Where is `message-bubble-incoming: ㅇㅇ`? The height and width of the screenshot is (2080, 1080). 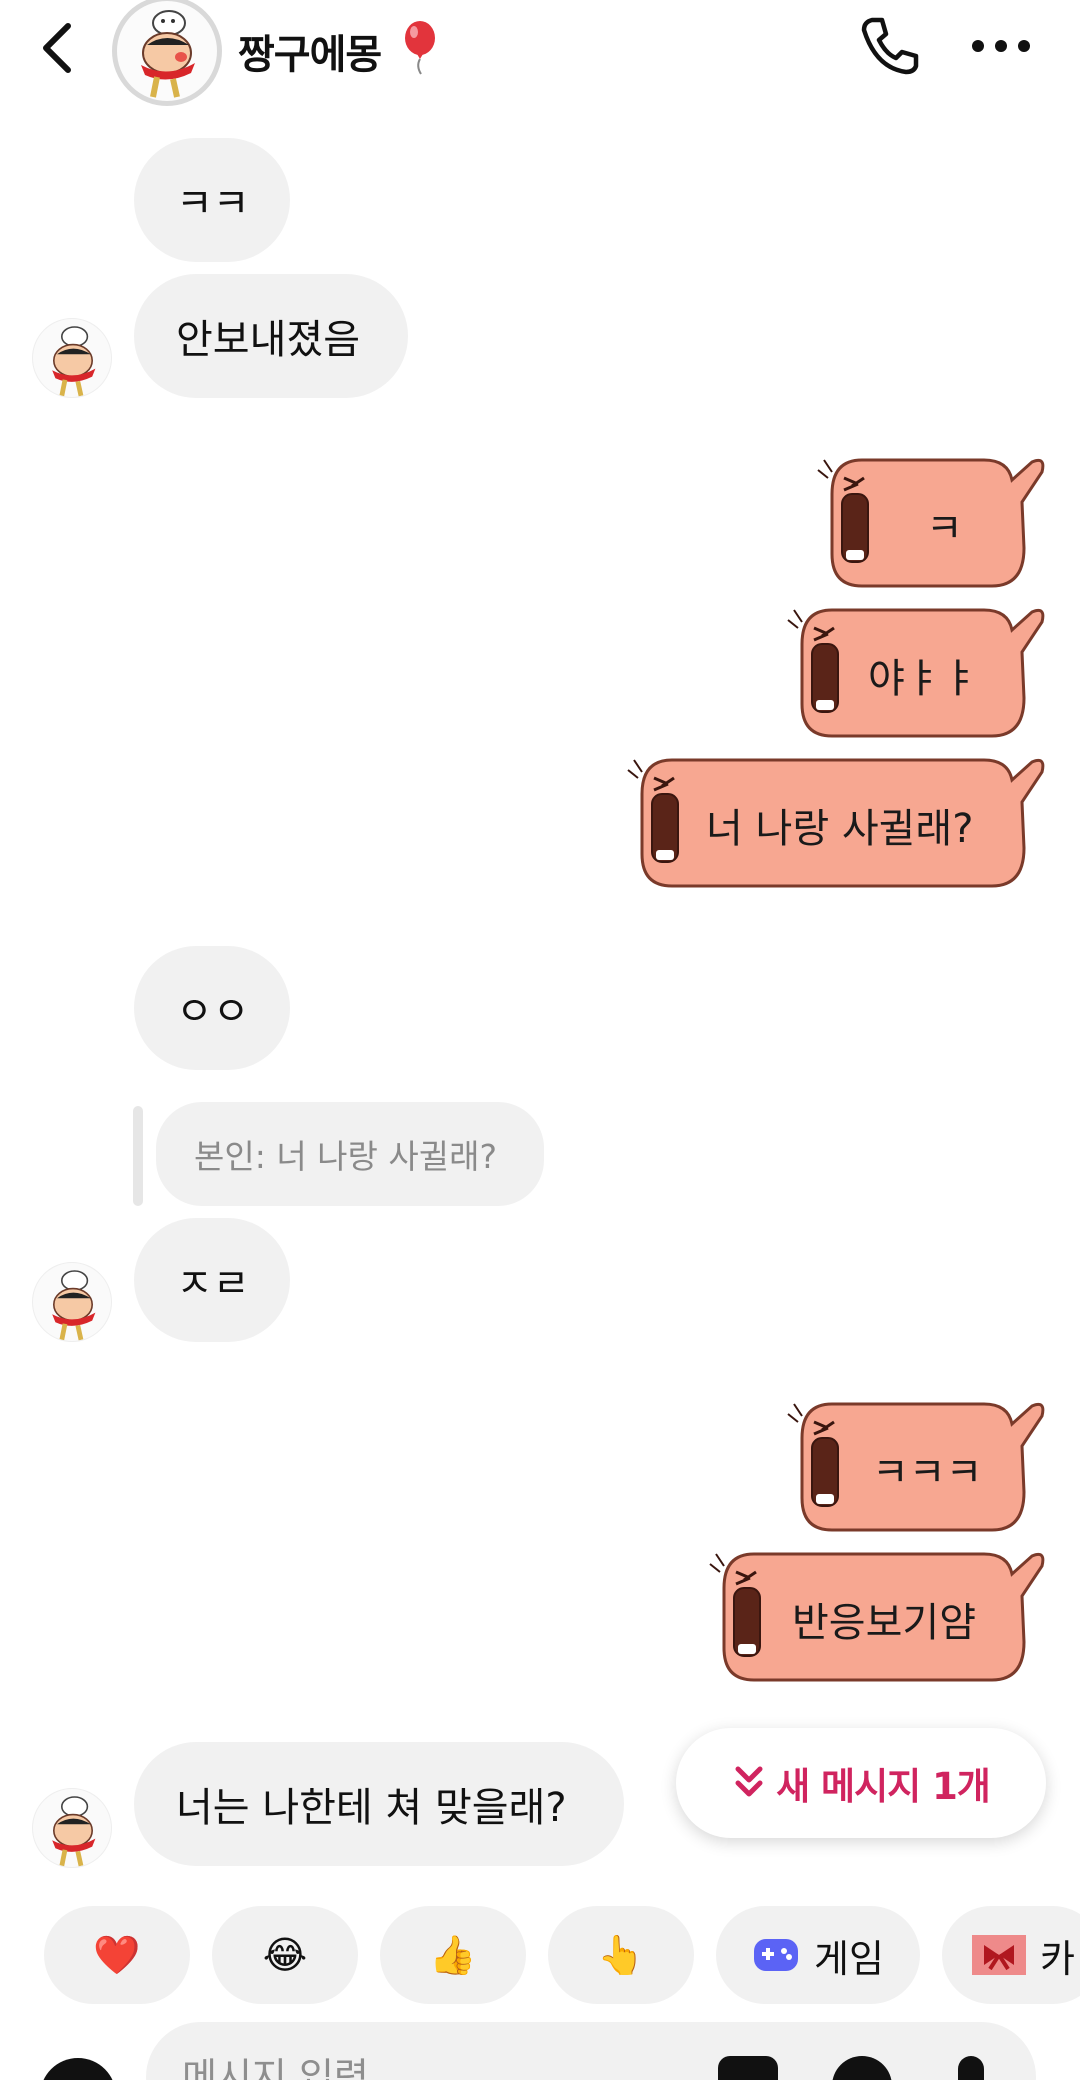 message-bubble-incoming: ㅇㅇ is located at coordinates (212, 1008).